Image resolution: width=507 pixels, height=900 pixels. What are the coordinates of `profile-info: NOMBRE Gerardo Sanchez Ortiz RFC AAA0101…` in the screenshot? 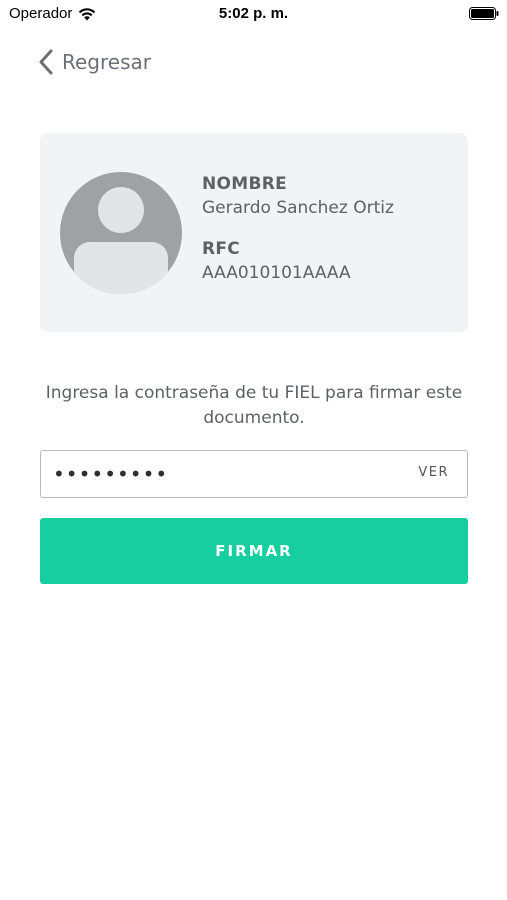 It's located at (298, 228).